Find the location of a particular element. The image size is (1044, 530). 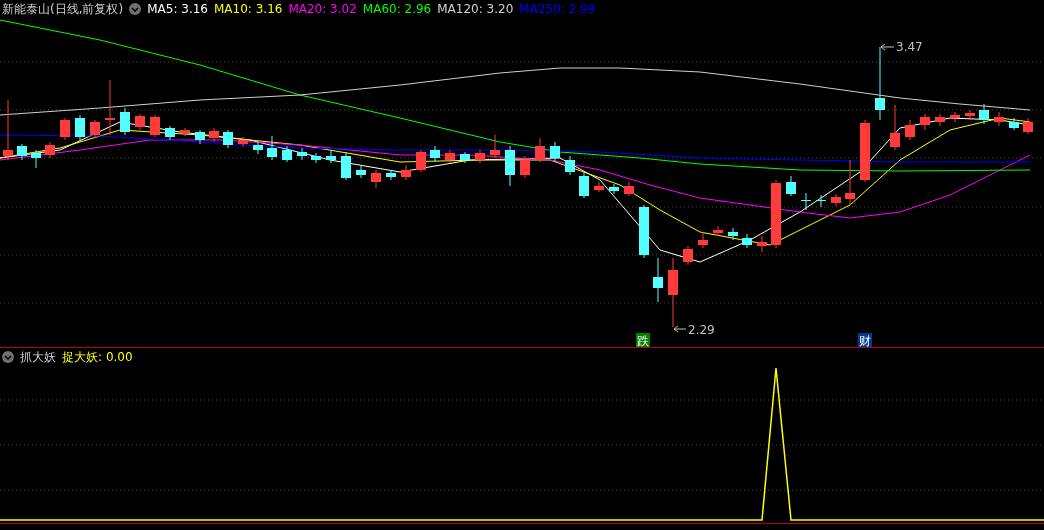

moving-average-value: MA60: 2.96 is located at coordinates (397, 9).